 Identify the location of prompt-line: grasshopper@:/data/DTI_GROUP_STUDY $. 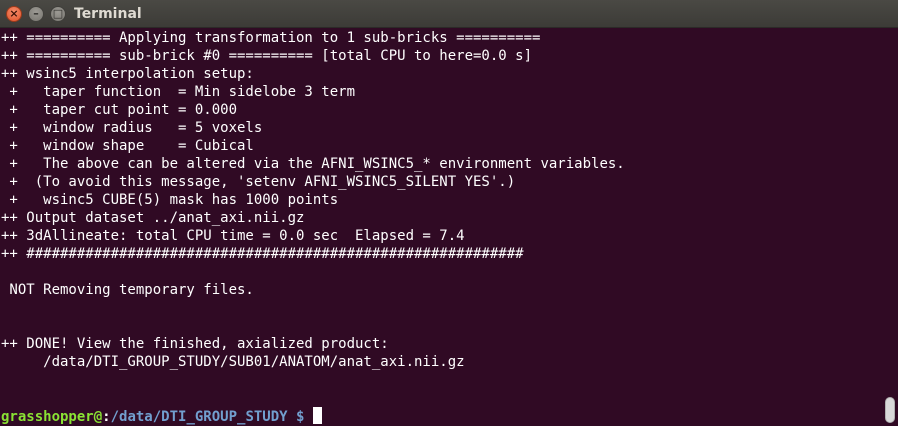
(441, 416).